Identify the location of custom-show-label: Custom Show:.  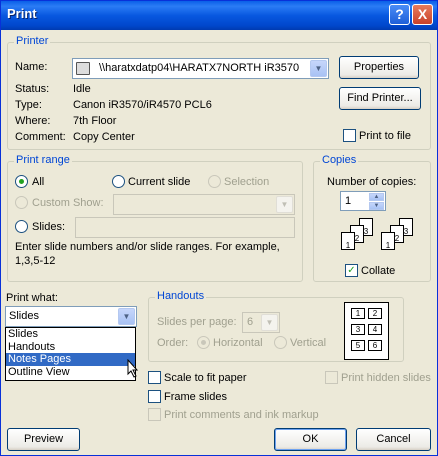
(68, 203).